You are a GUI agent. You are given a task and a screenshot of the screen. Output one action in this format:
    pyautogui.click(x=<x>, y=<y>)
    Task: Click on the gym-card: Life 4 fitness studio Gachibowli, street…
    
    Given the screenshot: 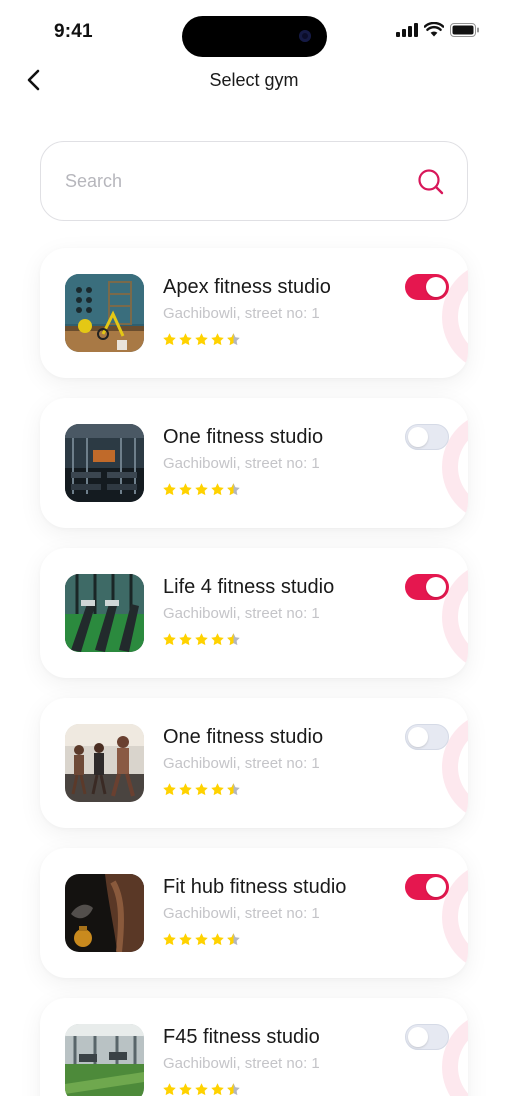 What is the action you would take?
    pyautogui.click(x=254, y=613)
    